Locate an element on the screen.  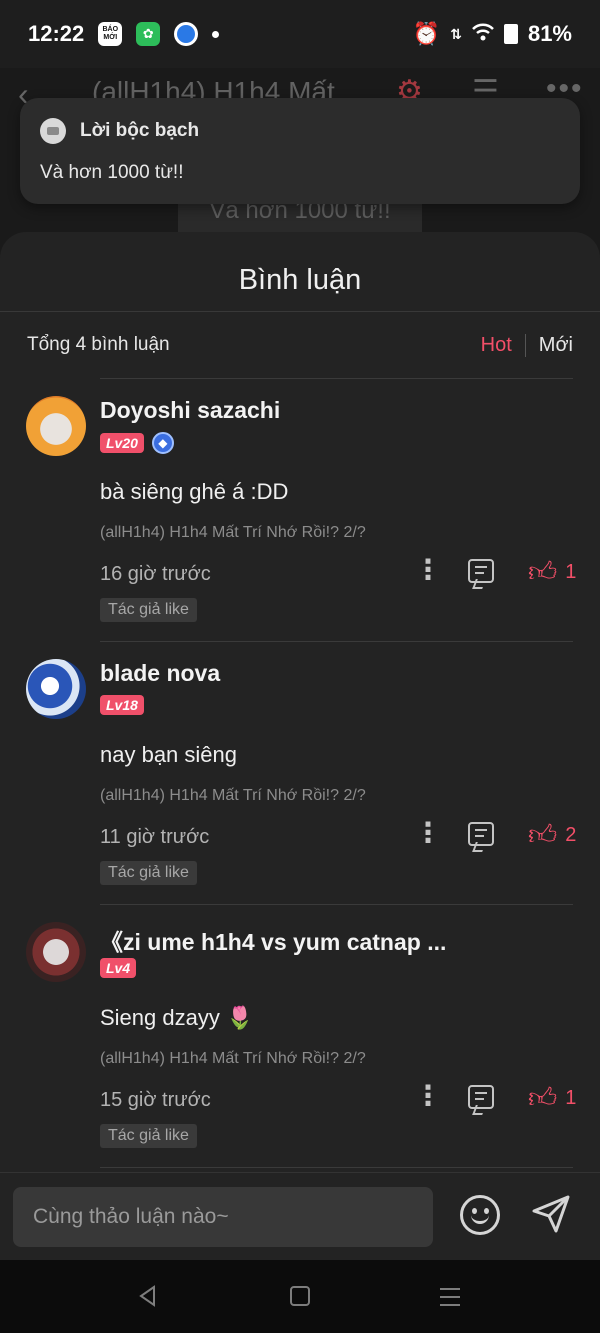
comment-author: blade nova is located at coordinates (160, 673).